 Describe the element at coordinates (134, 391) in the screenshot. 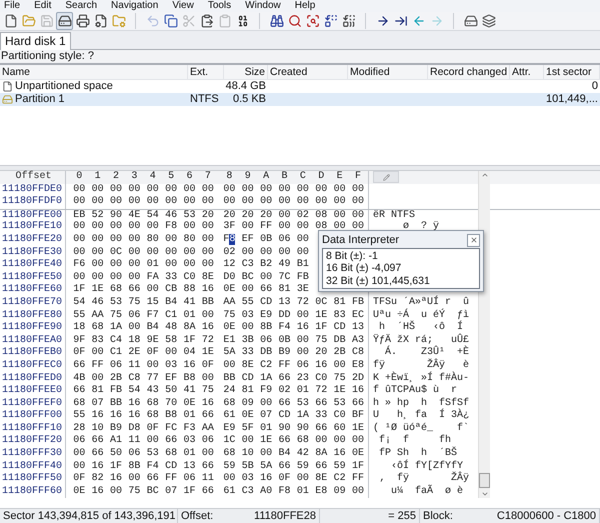

I see `hex-byte: 54` at that location.